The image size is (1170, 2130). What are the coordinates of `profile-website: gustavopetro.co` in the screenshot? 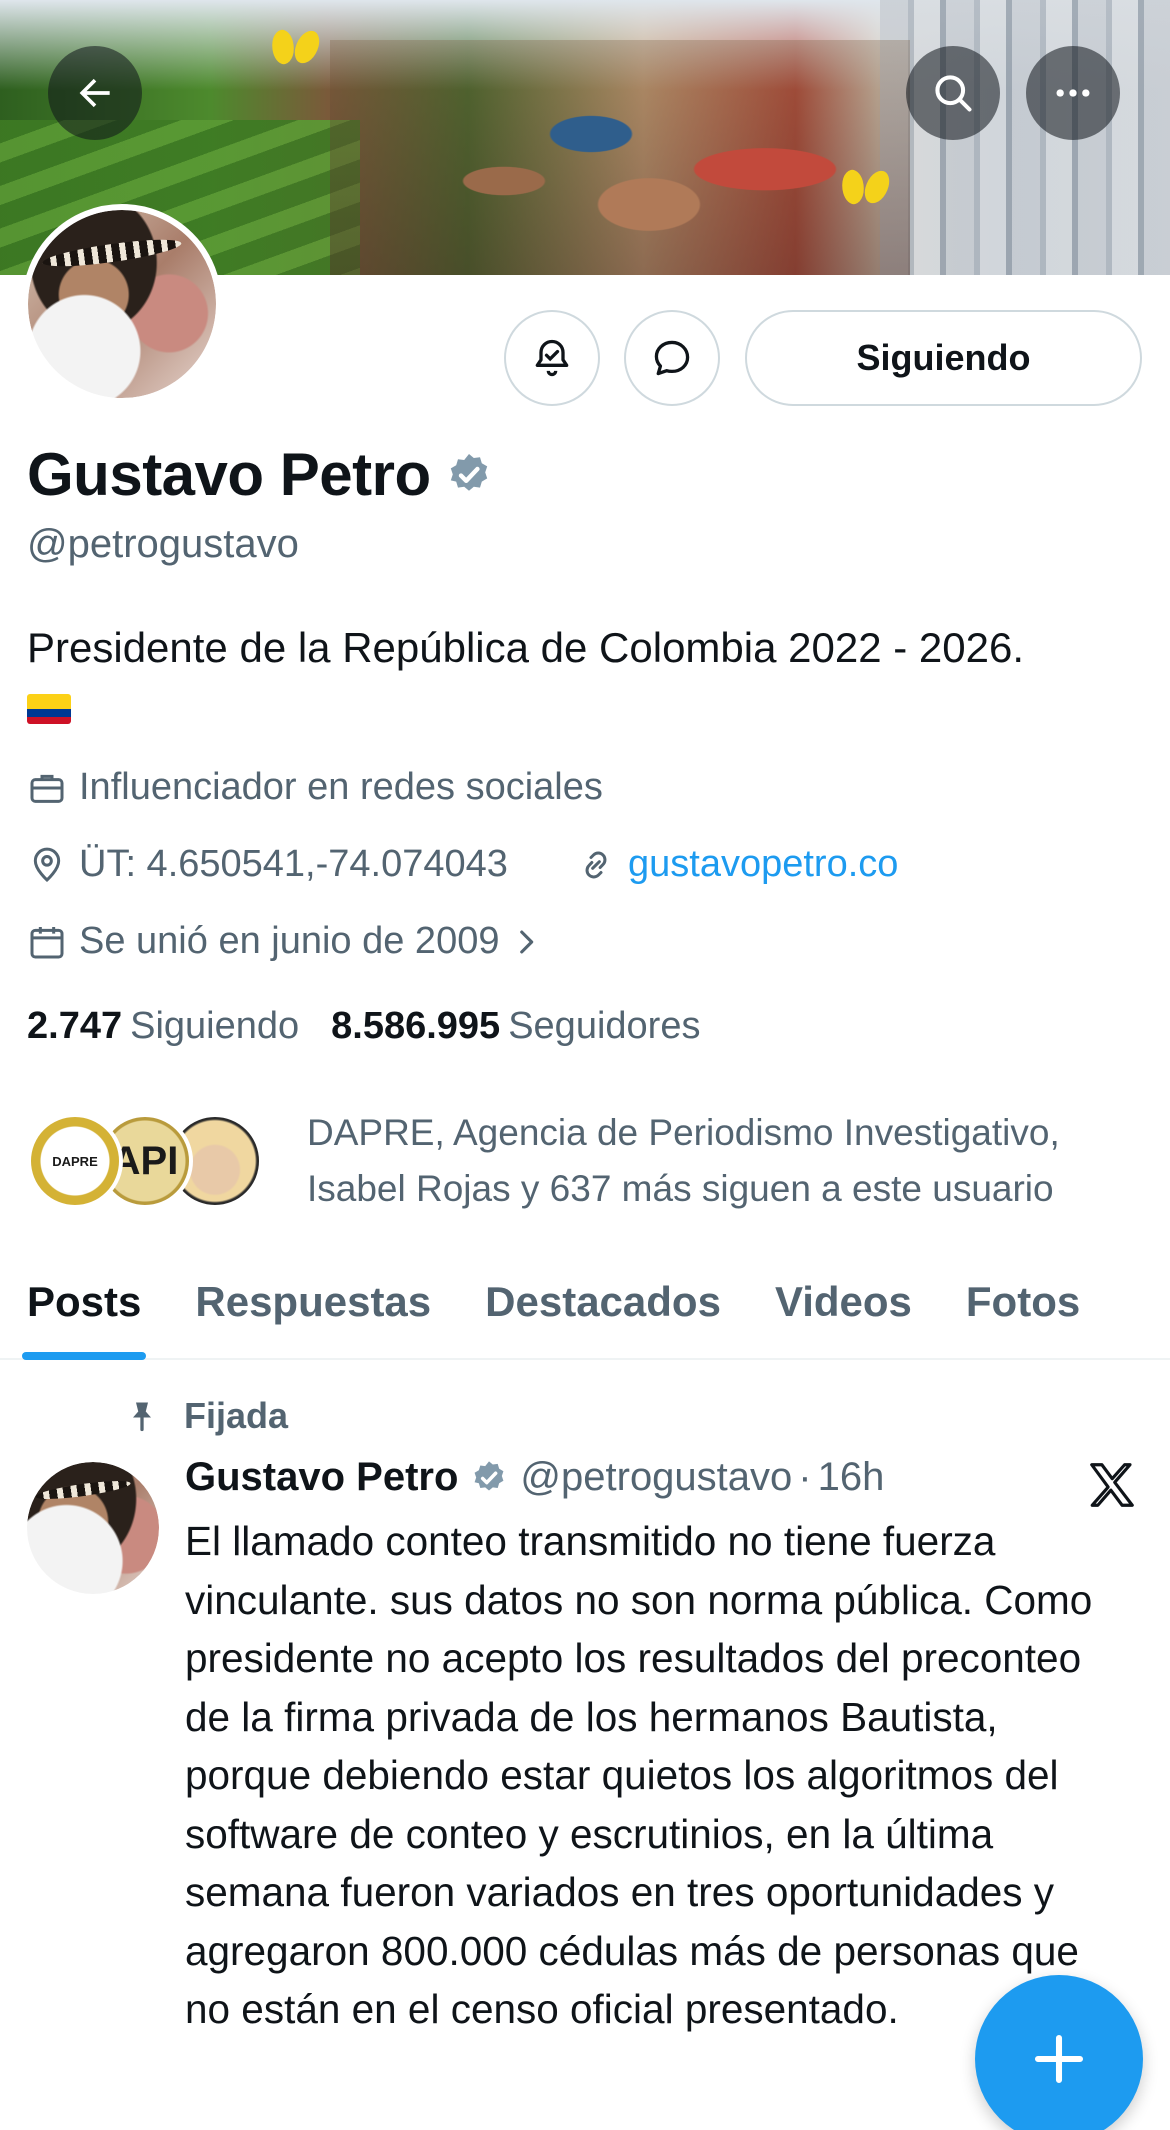 It's located at (737, 864).